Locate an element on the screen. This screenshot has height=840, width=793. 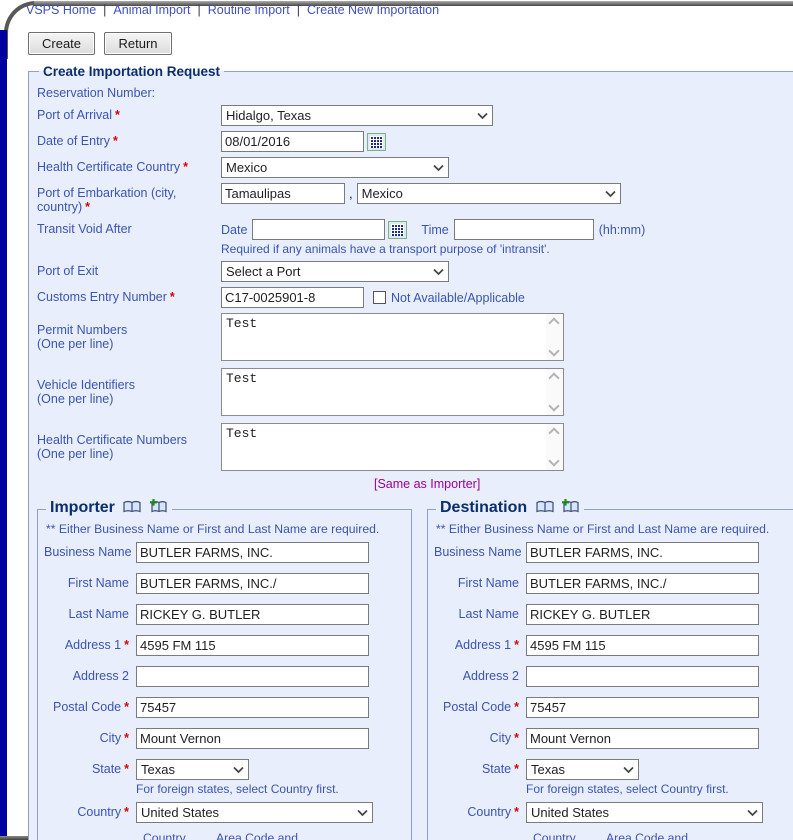
health-certificate-numbers-textarea: Test is located at coordinates (392, 447).